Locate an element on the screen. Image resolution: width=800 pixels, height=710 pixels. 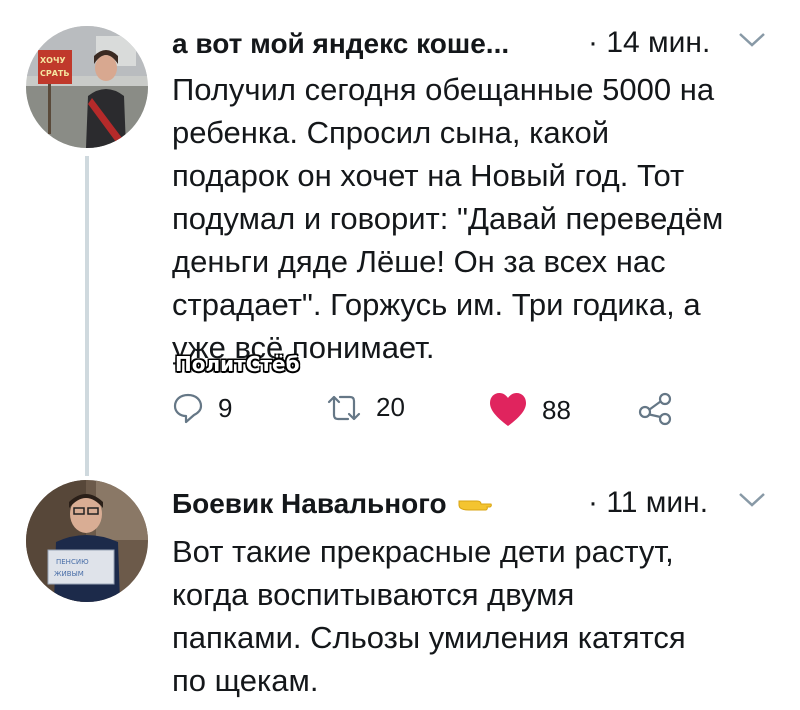
reply-icon is located at coordinates (188, 408).